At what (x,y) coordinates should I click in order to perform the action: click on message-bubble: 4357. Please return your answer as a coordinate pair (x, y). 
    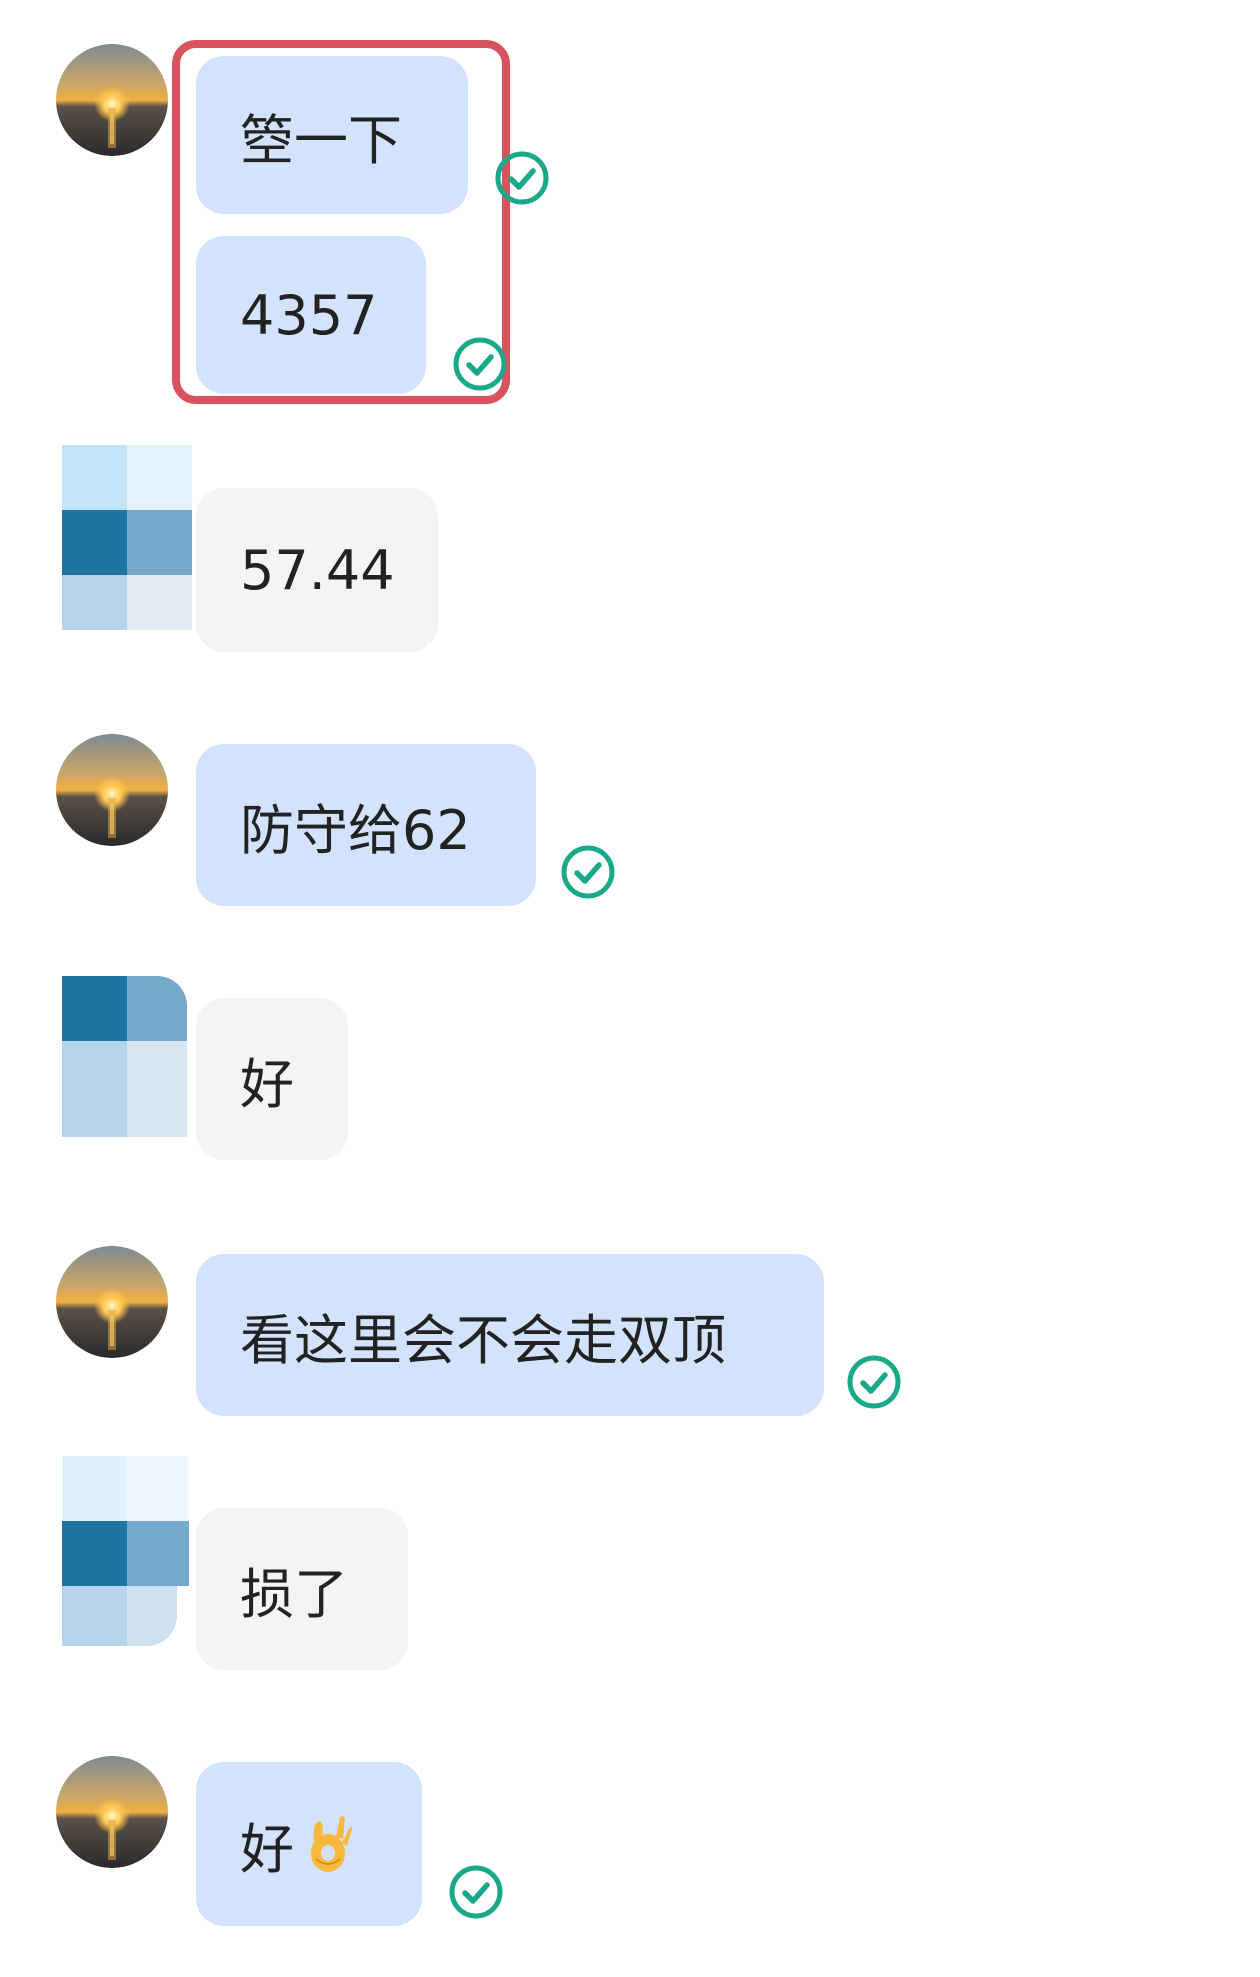
    Looking at the image, I should click on (311, 315).